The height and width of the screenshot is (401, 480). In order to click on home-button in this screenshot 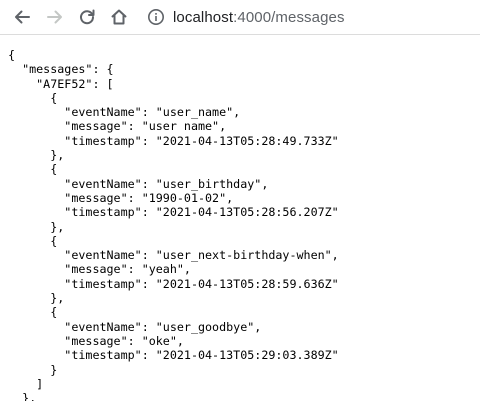, I will do `click(119, 17)`.